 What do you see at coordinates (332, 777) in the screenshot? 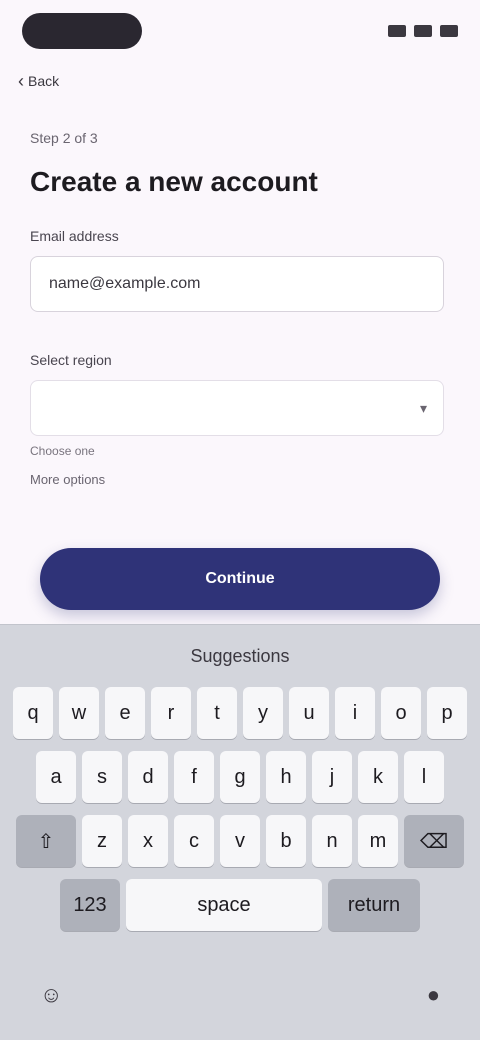
I see `key: j` at bounding box center [332, 777].